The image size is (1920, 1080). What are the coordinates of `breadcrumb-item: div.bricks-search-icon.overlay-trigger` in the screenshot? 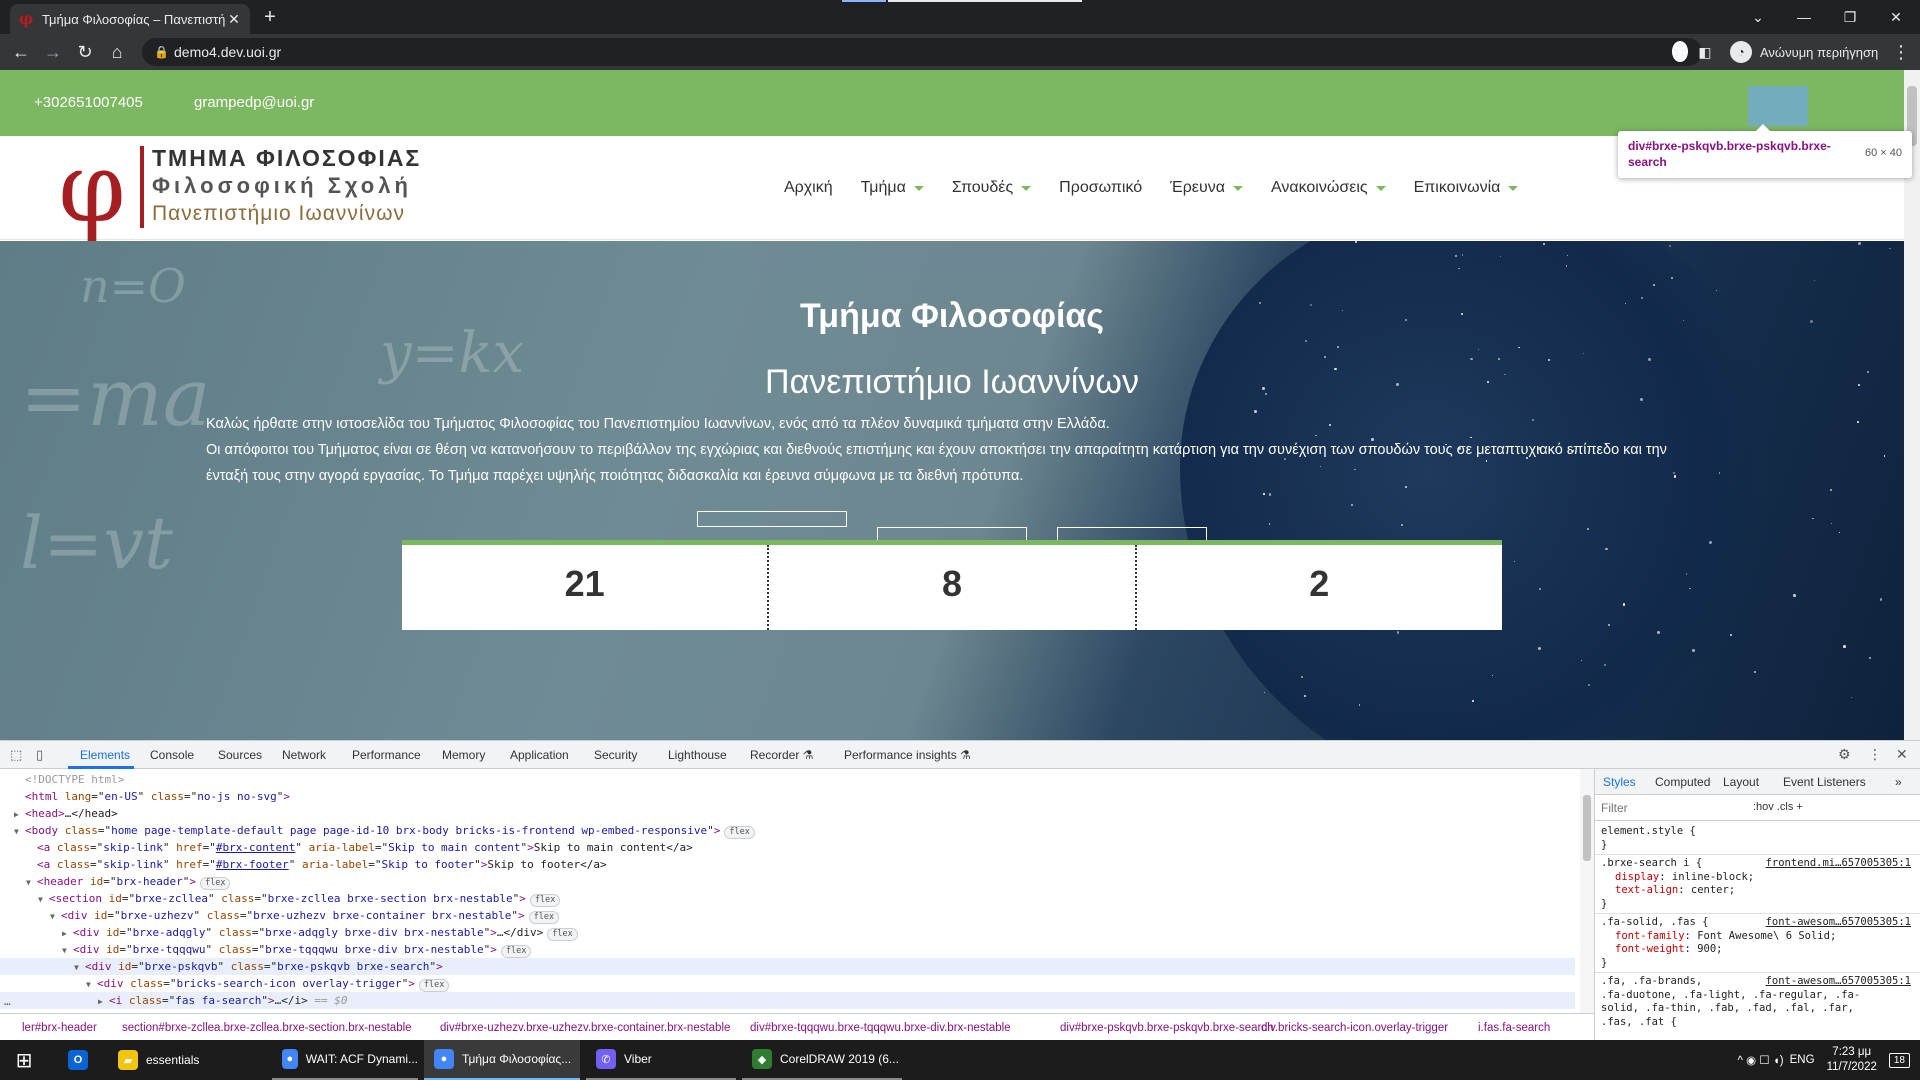 It's located at (1354, 1028).